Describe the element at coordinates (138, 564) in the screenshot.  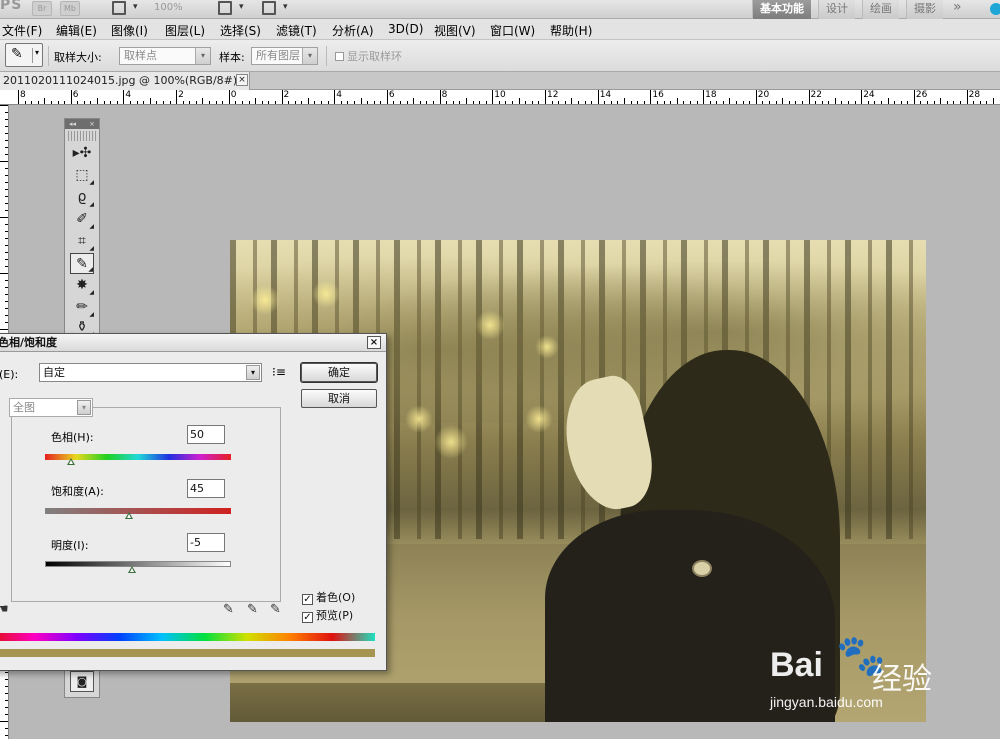
I see `lightness-slider-track` at that location.